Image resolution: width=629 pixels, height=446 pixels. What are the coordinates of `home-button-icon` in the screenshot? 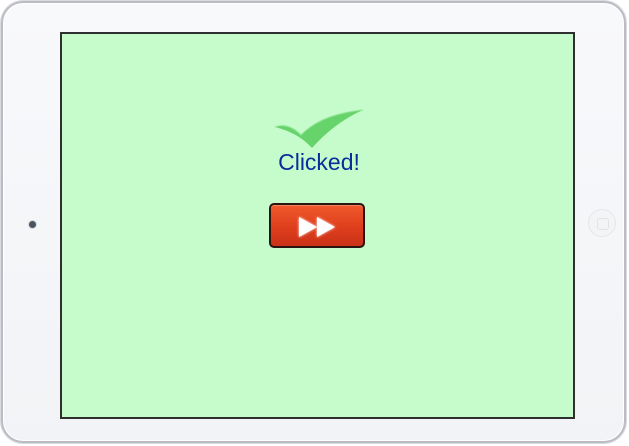 It's located at (602, 223).